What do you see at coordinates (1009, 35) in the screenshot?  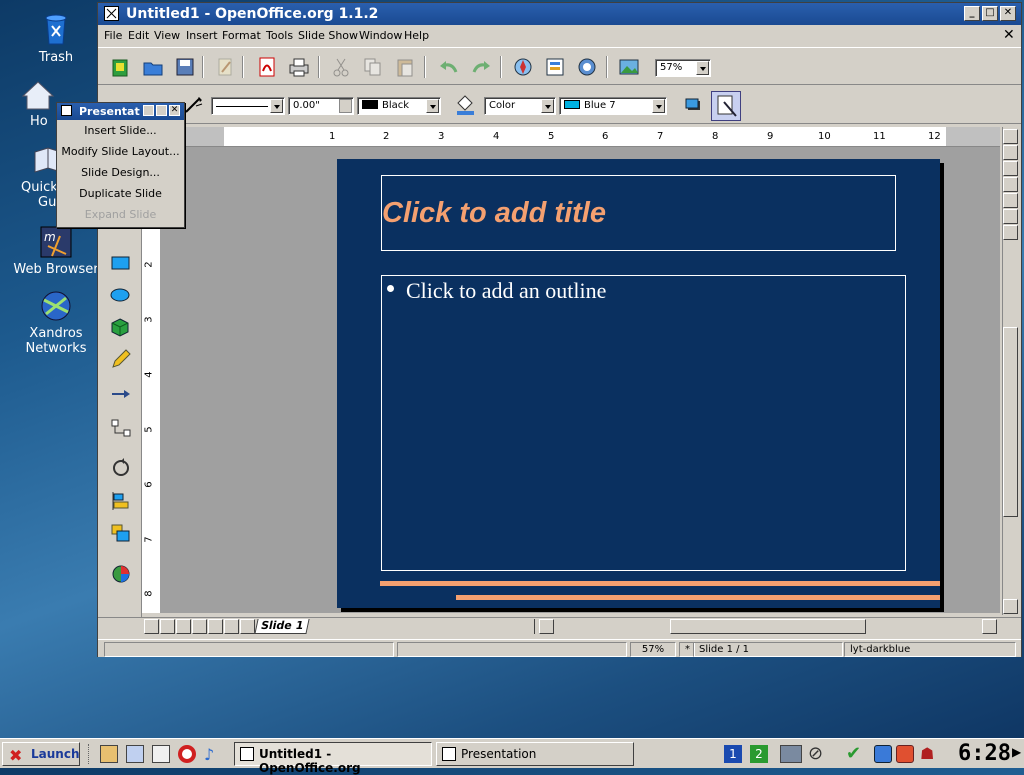 I see `close-document-icon: ✕` at bounding box center [1009, 35].